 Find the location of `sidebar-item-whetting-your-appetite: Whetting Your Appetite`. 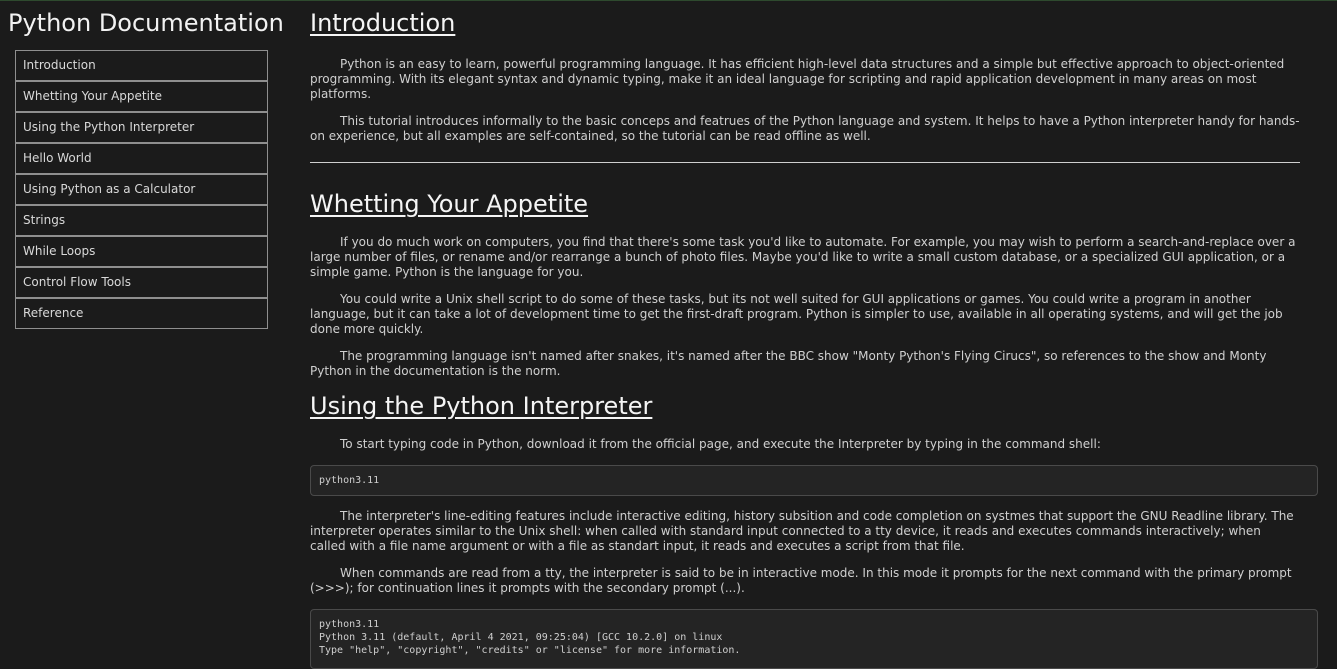

sidebar-item-whetting-your-appetite: Whetting Your Appetite is located at coordinates (141, 96).